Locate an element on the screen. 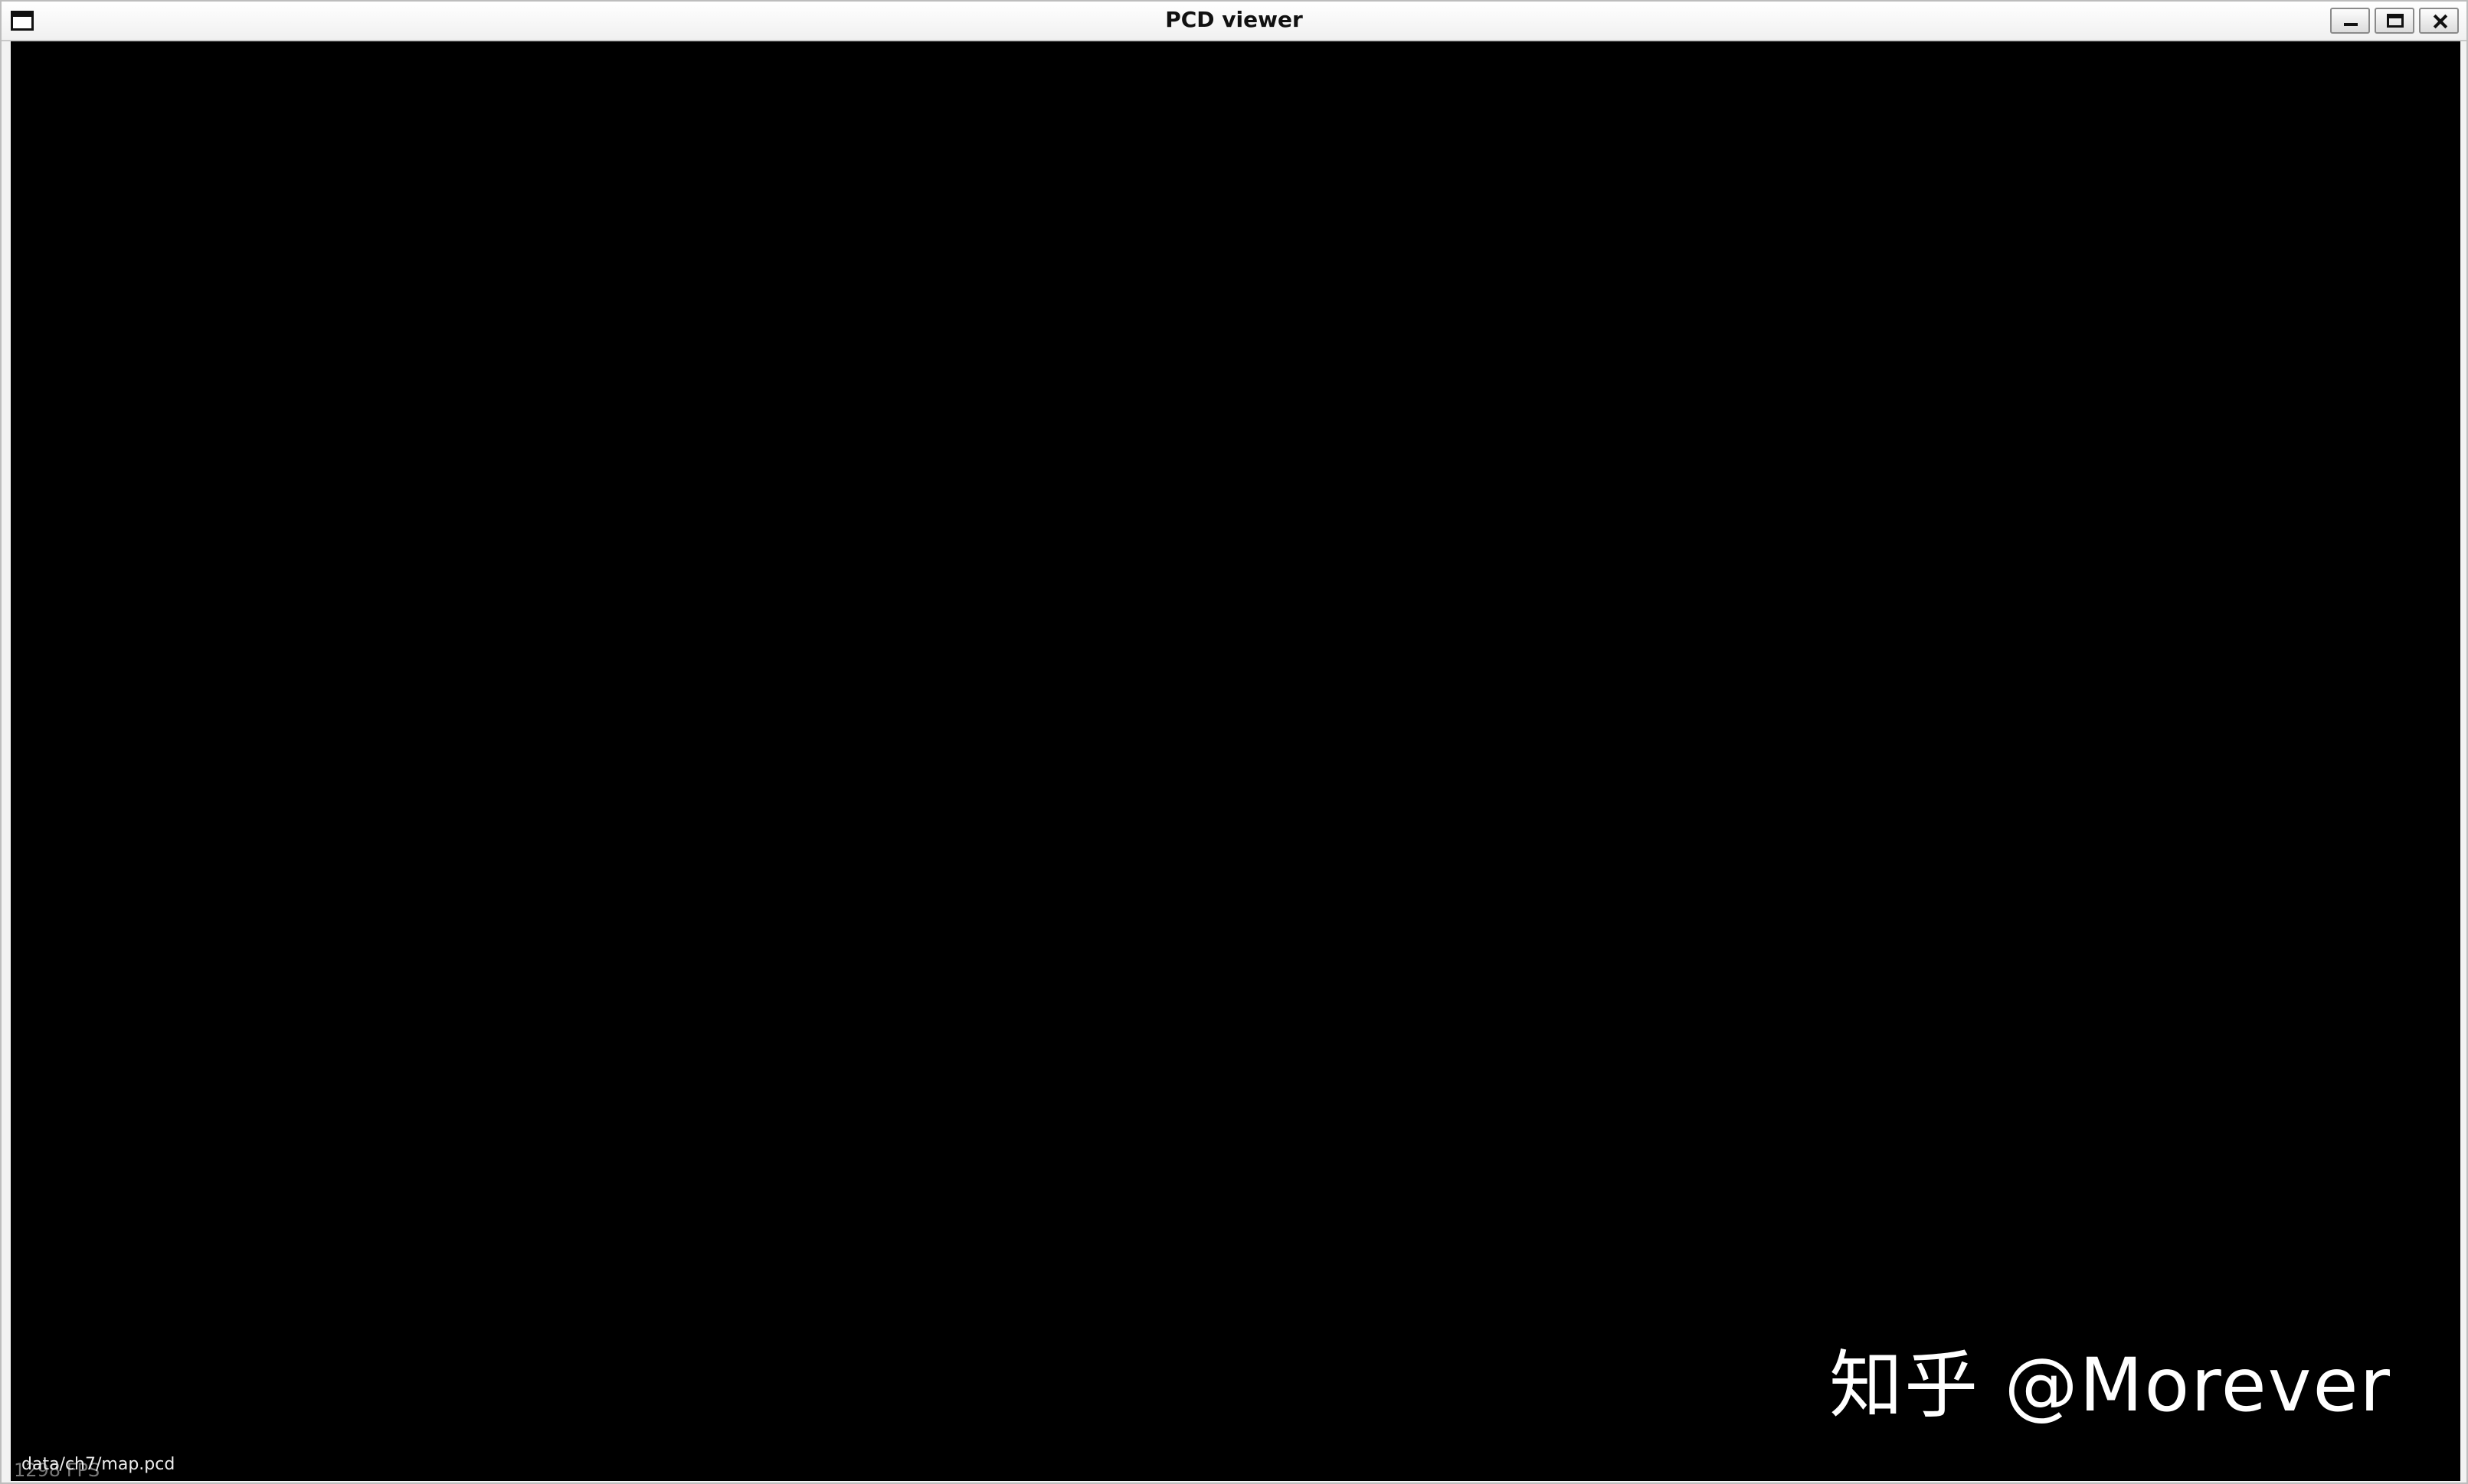 The image size is (2468, 1484). window-controls is located at coordinates (2394, 21).